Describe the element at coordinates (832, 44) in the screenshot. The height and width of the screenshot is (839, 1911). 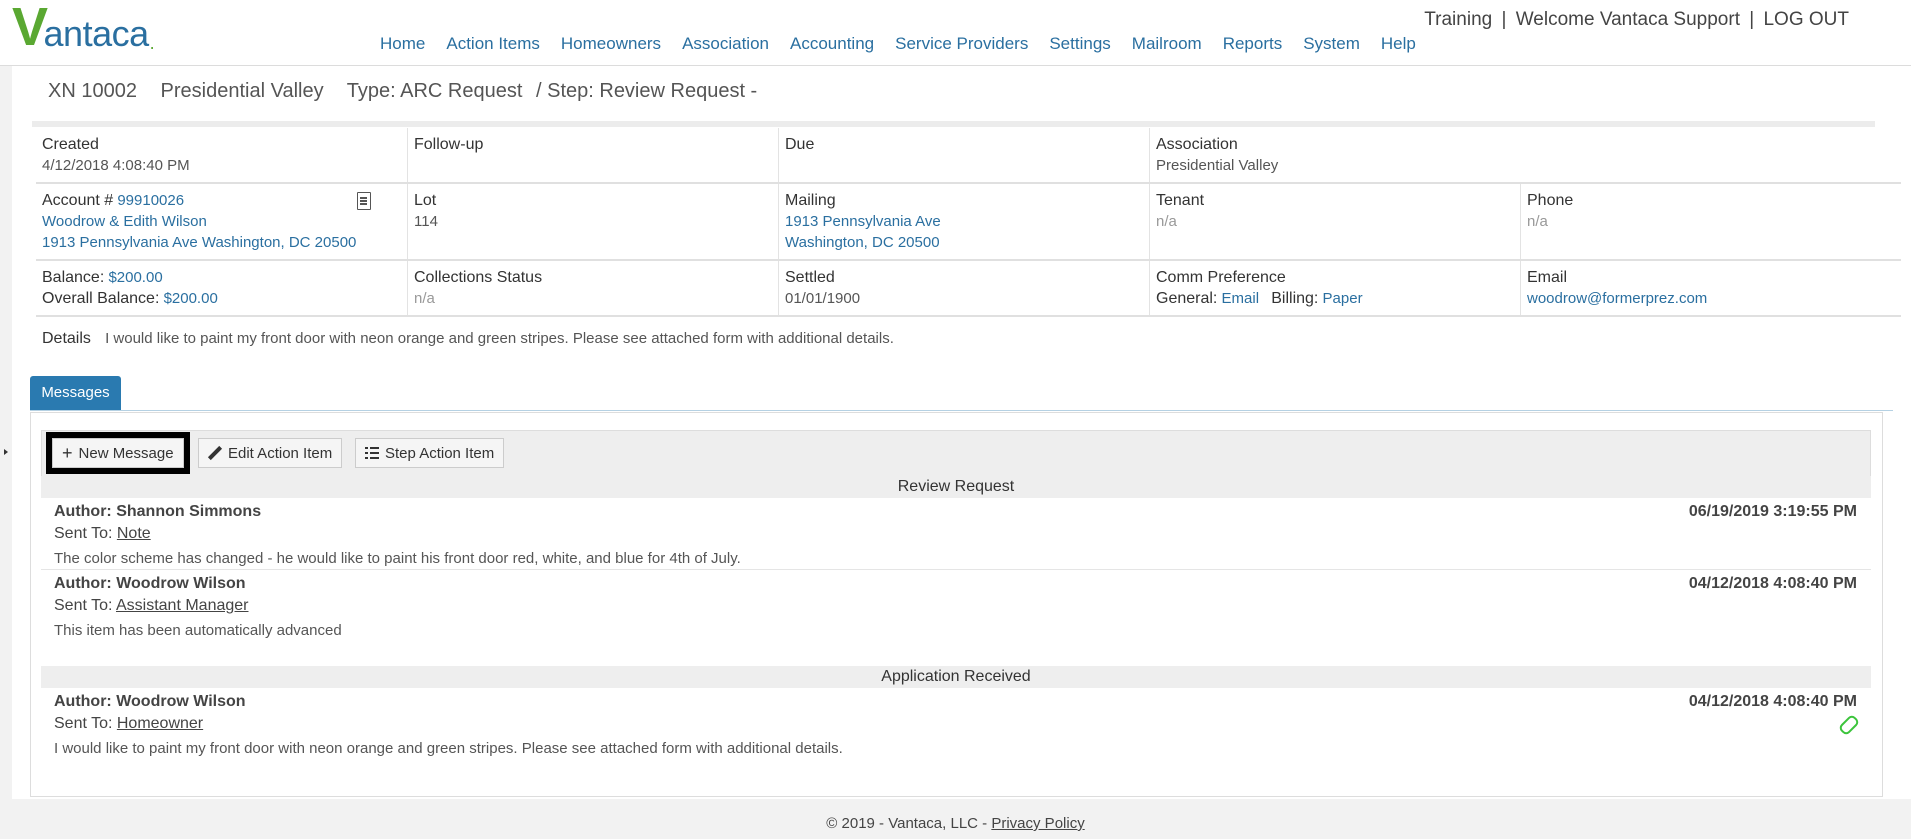
I see `nav-accounting: Accounting` at that location.